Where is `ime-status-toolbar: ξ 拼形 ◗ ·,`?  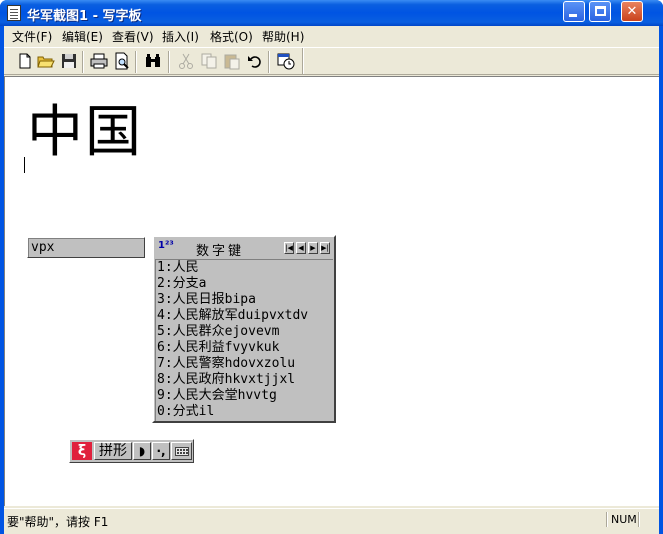
ime-status-toolbar: ξ 拼形 ◗ ·, is located at coordinates (131, 451).